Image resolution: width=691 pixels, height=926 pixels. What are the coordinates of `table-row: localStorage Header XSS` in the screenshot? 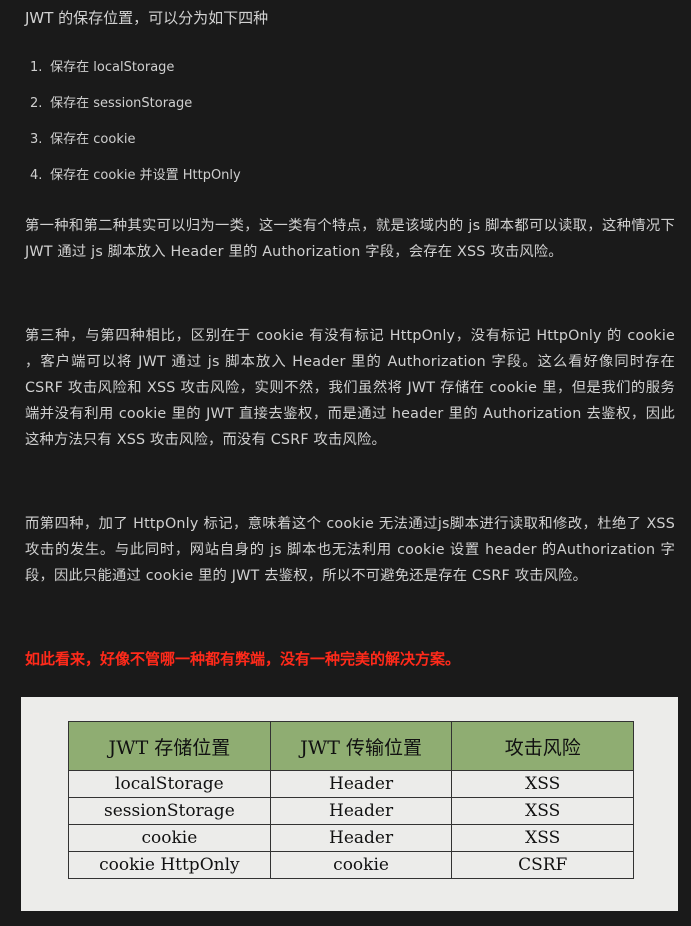 It's located at (351, 784).